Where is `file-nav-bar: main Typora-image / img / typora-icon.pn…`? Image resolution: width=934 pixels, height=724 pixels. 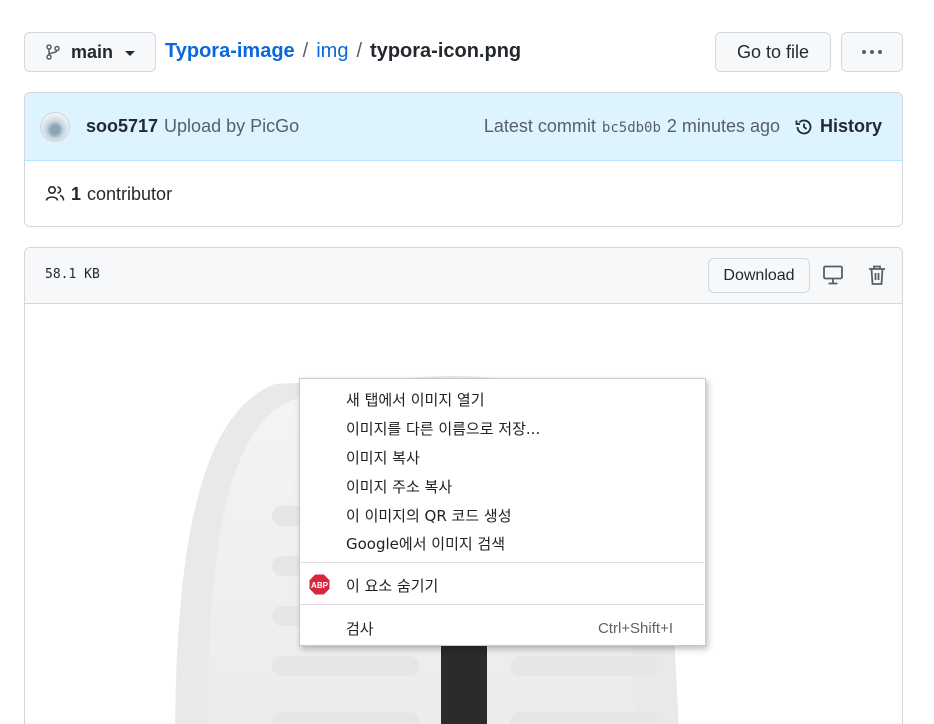
file-nav-bar: main Typora-image / img / typora-icon.pn… is located at coordinates (463, 52).